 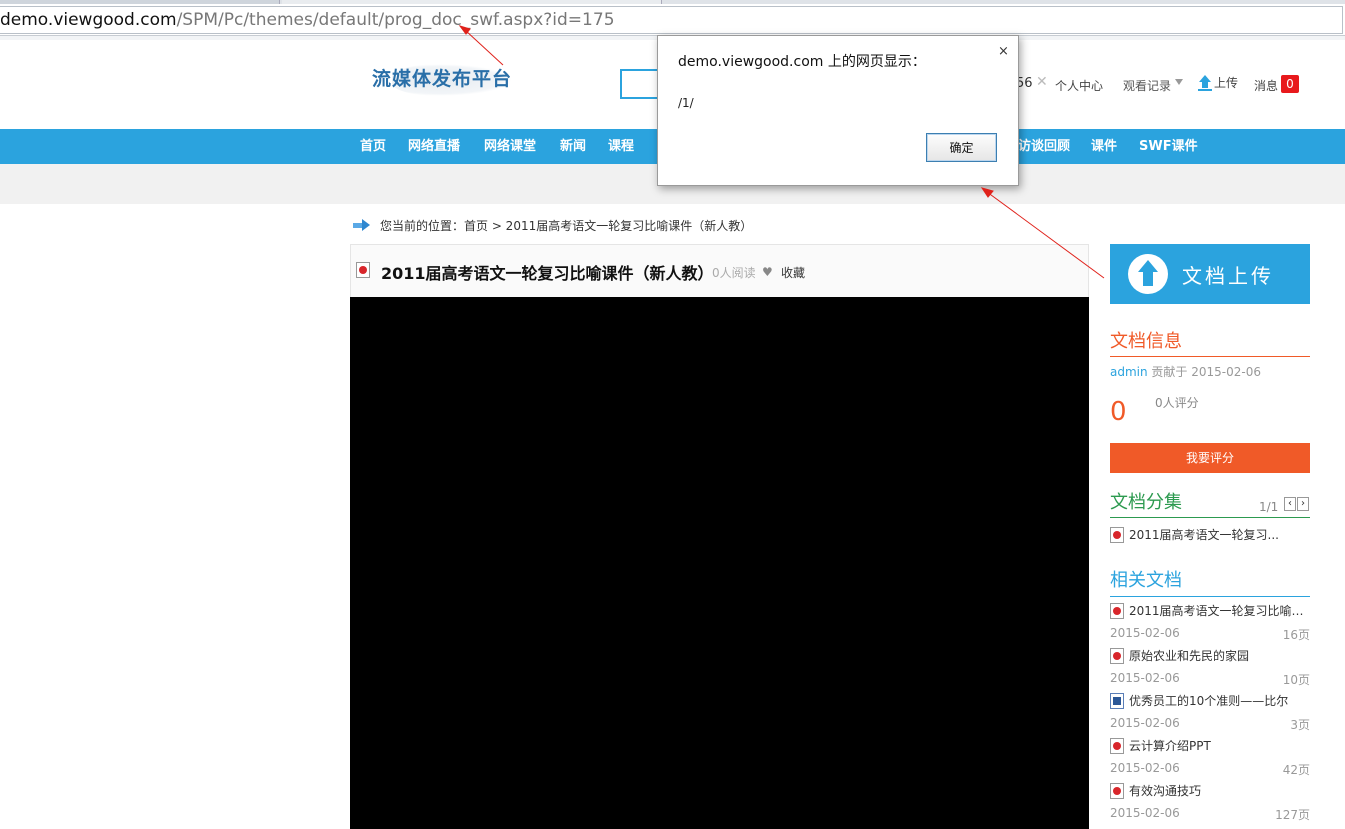 I want to click on related-doc-item: 原始农业和先民的家园, so click(x=1210, y=655).